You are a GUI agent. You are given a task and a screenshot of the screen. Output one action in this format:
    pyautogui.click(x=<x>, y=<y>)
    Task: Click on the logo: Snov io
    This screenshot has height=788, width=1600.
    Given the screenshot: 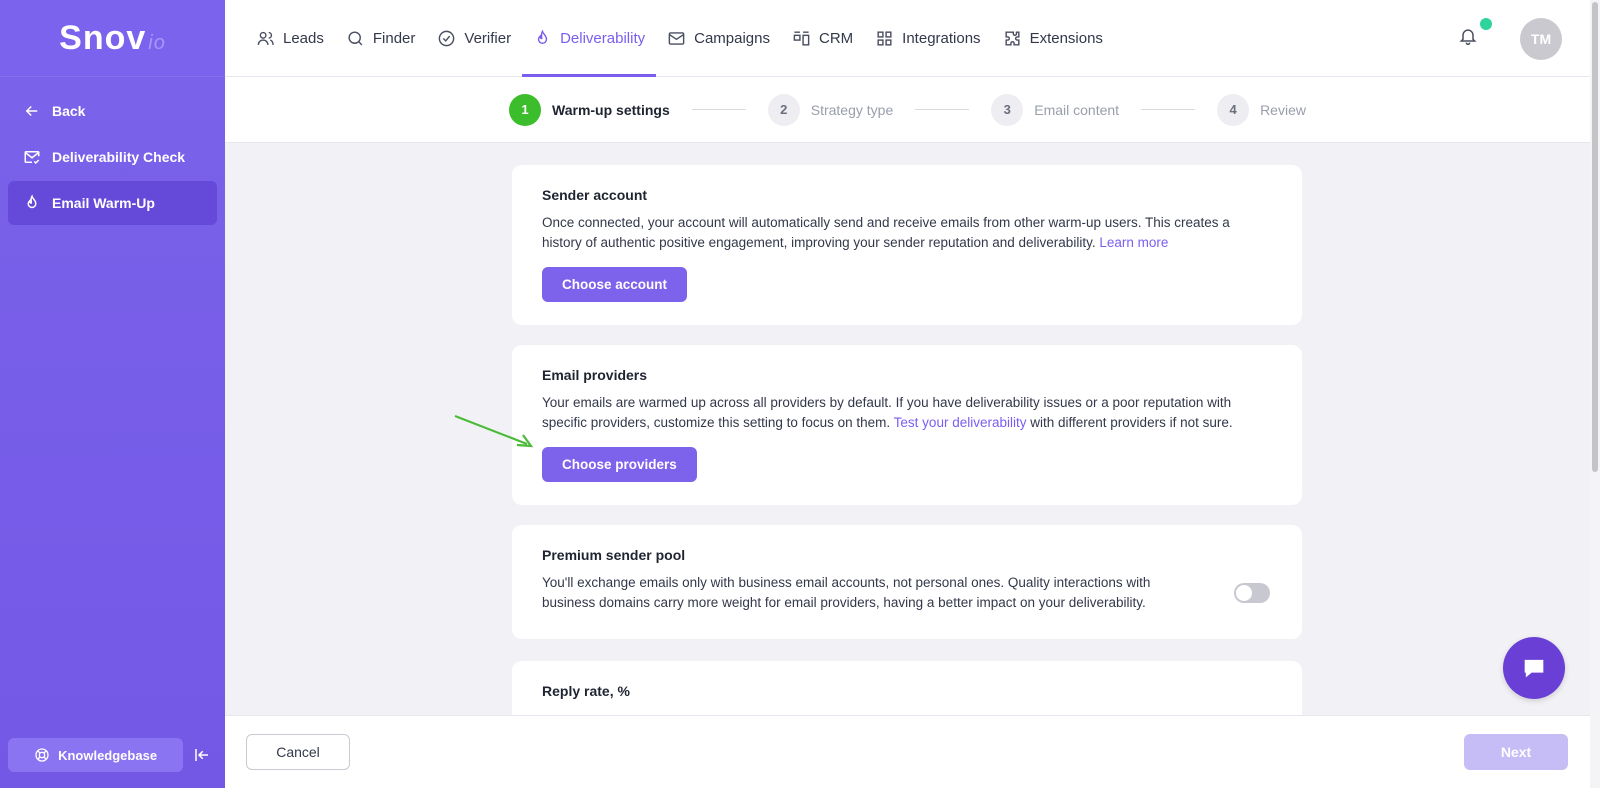 What is the action you would take?
    pyautogui.click(x=112, y=38)
    